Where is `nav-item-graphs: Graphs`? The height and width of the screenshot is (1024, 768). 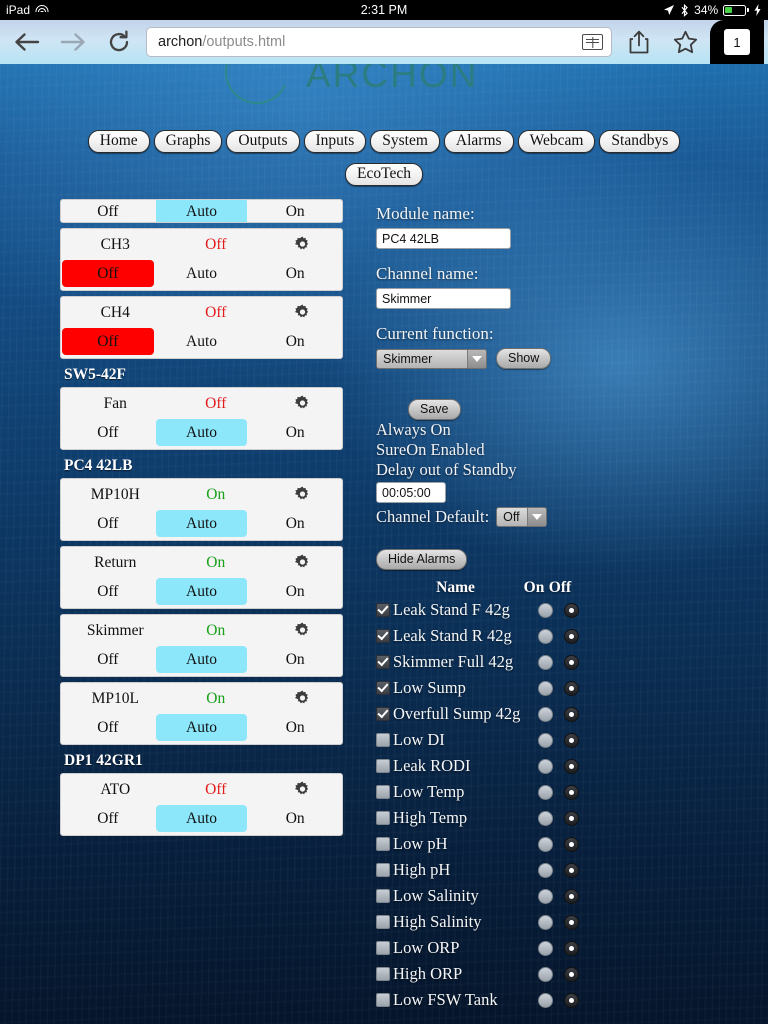 nav-item-graphs: Graphs is located at coordinates (188, 141).